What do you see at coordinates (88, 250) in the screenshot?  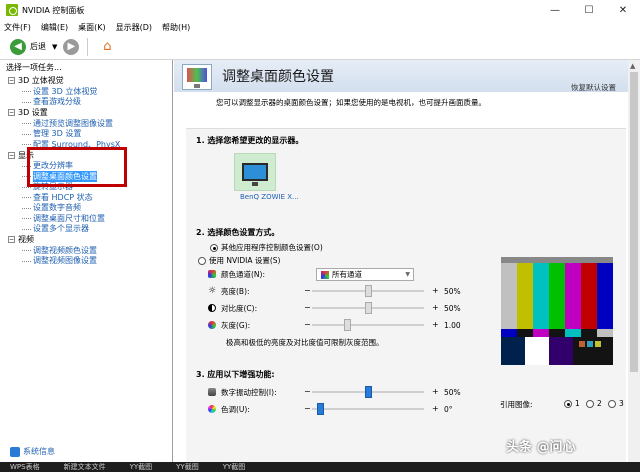 I see `tree-item-video-color: 调整视频颜色设置` at bounding box center [88, 250].